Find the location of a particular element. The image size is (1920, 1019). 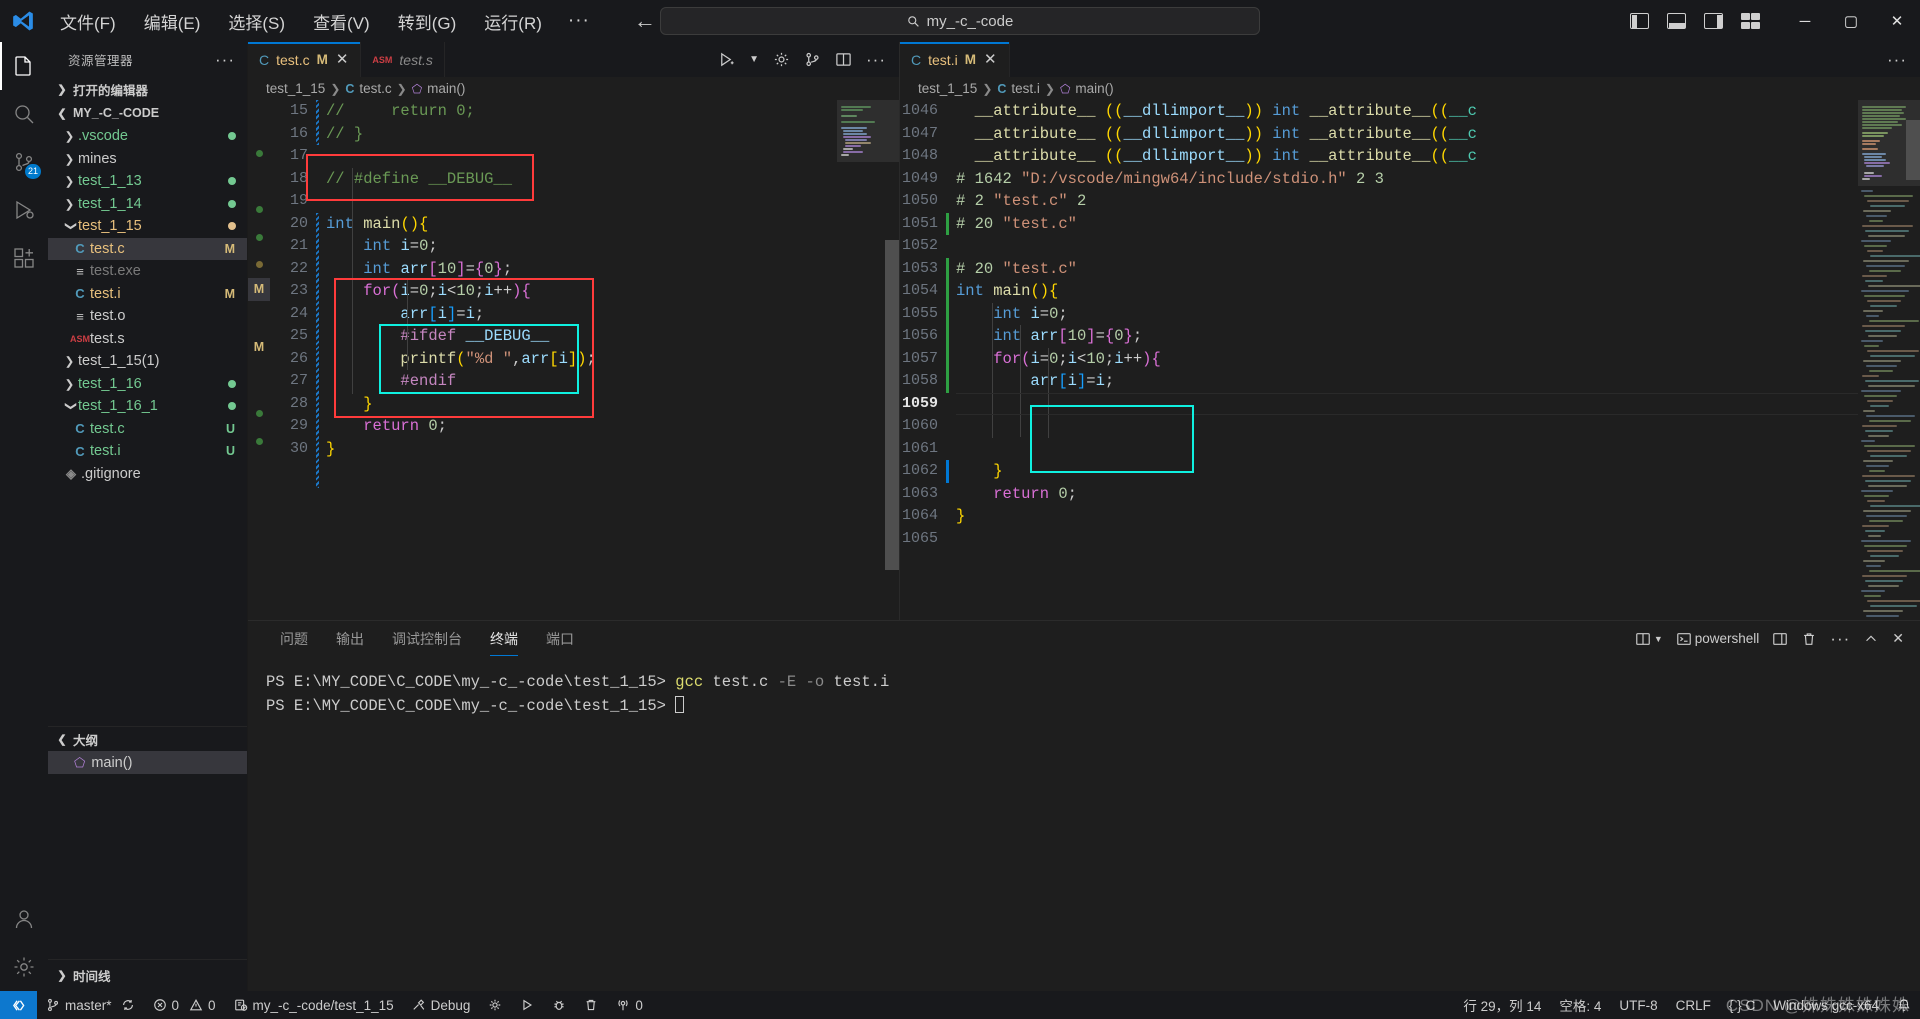

toggle-primary-sidebar-icon is located at coordinates (1639, 21).